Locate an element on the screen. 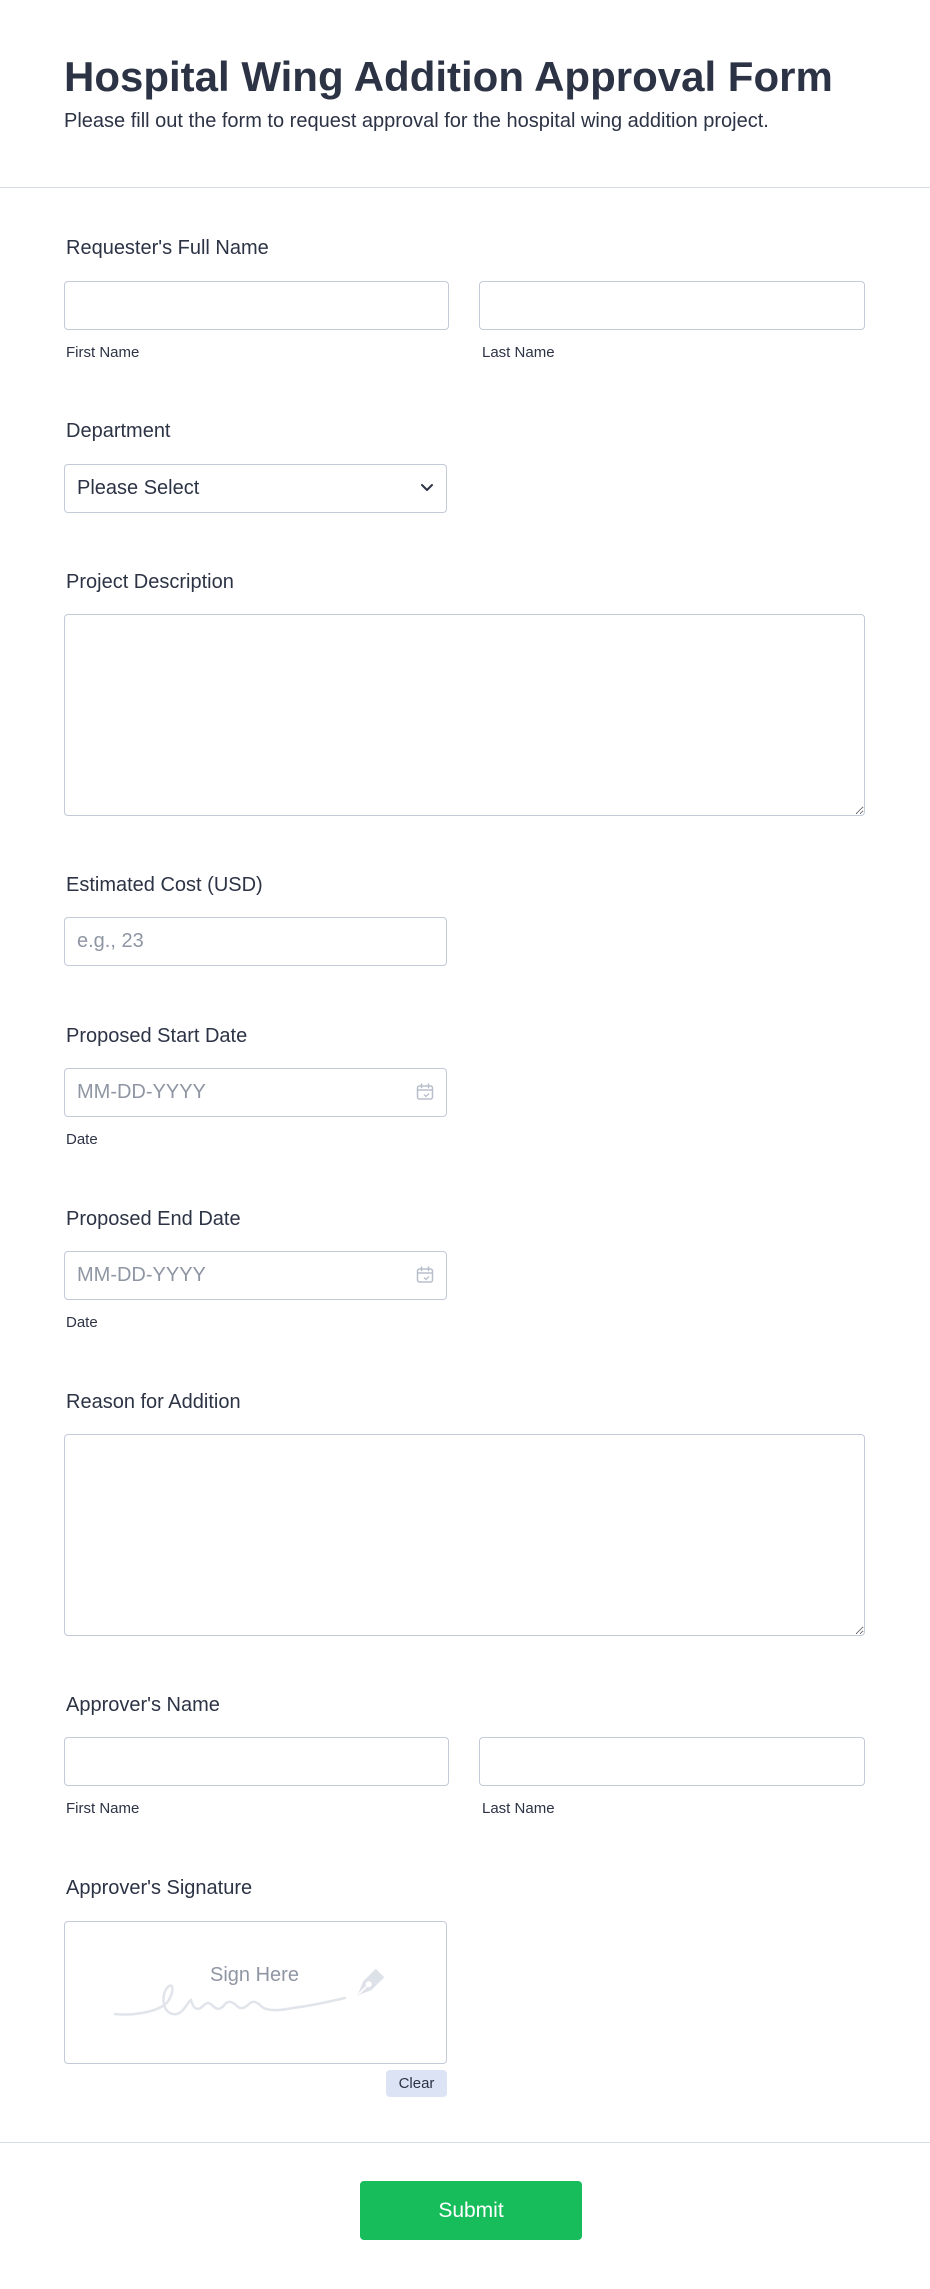 The width and height of the screenshot is (930, 2289). reason-label: Reason for Addition is located at coordinates (153, 1402).